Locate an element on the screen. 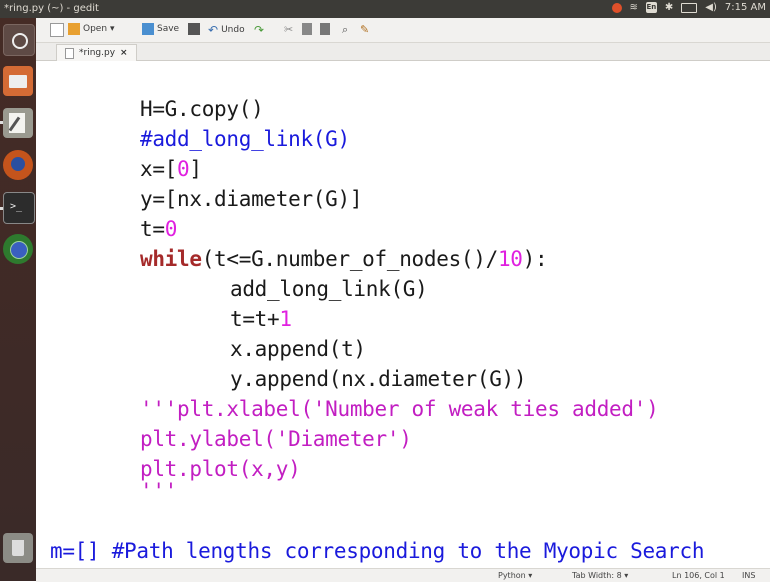 Image resolution: width=770 pixels, height=582 pixels. tab-label: *ring.py is located at coordinates (97, 52).